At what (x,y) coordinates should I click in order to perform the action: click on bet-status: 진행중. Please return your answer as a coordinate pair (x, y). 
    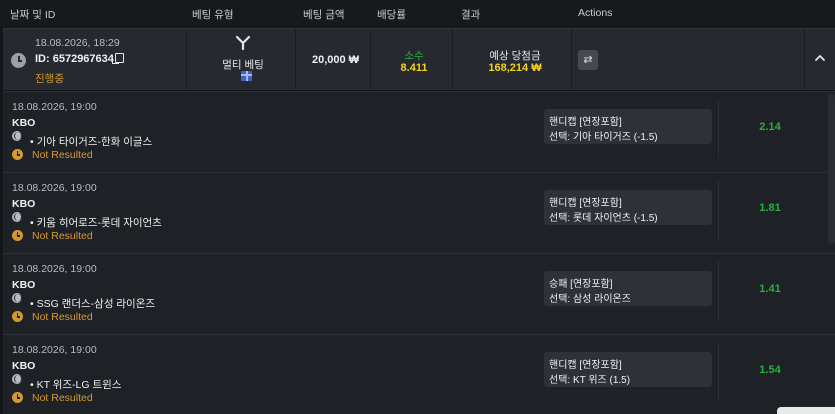
    Looking at the image, I should click on (49, 79).